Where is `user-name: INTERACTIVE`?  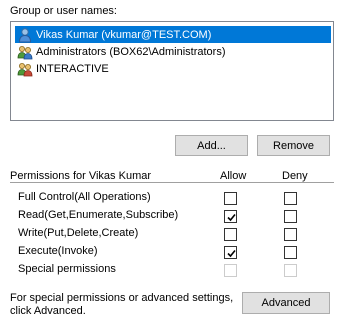
user-name: INTERACTIVE is located at coordinates (72, 68).